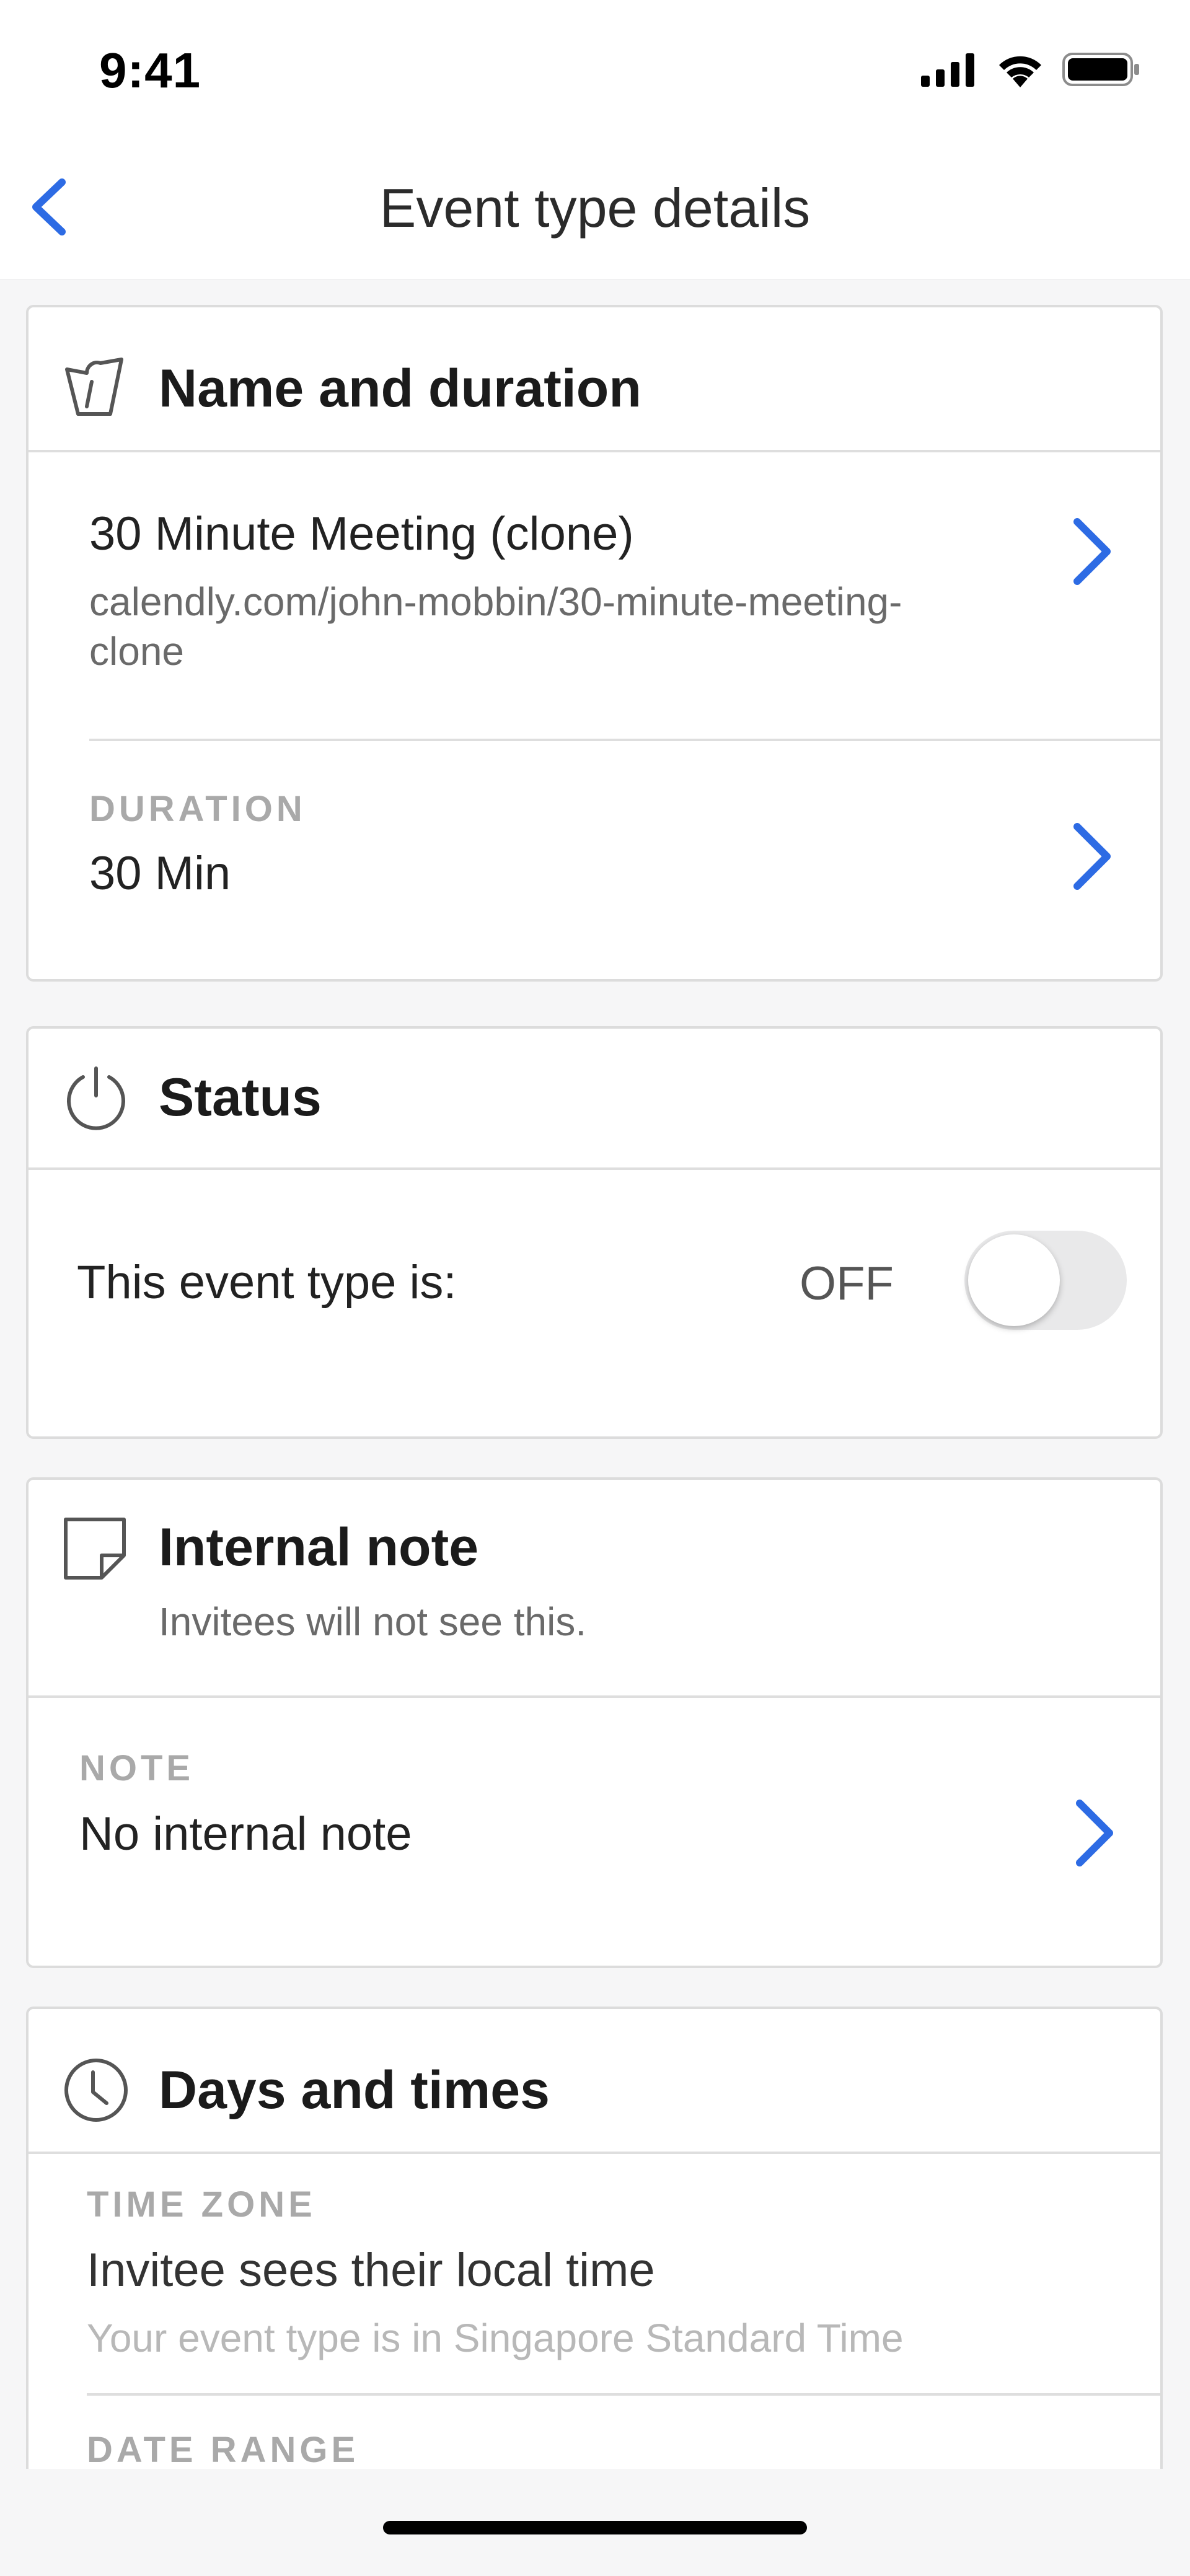  I want to click on date-range-label: DATE RANGE, so click(223, 2450).